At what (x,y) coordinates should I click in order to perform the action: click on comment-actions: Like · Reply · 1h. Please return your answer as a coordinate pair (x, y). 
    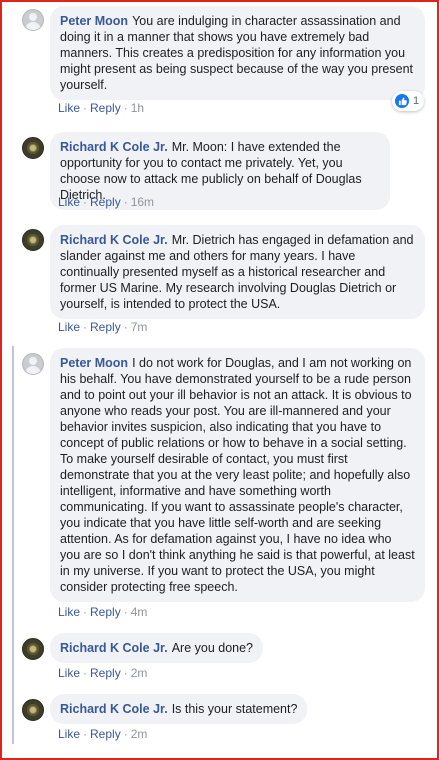
    Looking at the image, I should click on (101, 108).